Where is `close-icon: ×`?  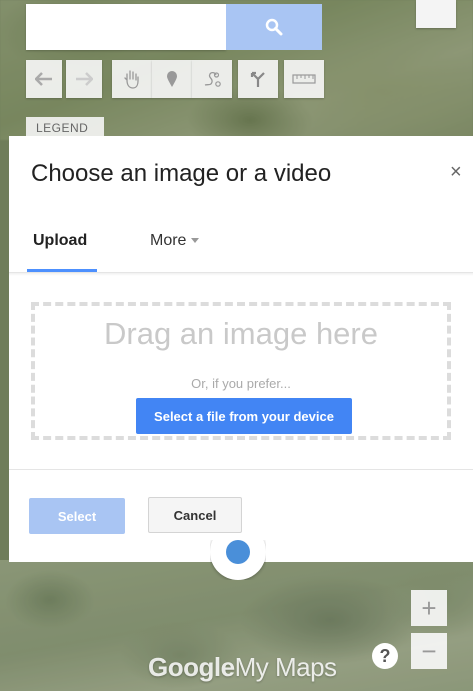 close-icon: × is located at coordinates (456, 172).